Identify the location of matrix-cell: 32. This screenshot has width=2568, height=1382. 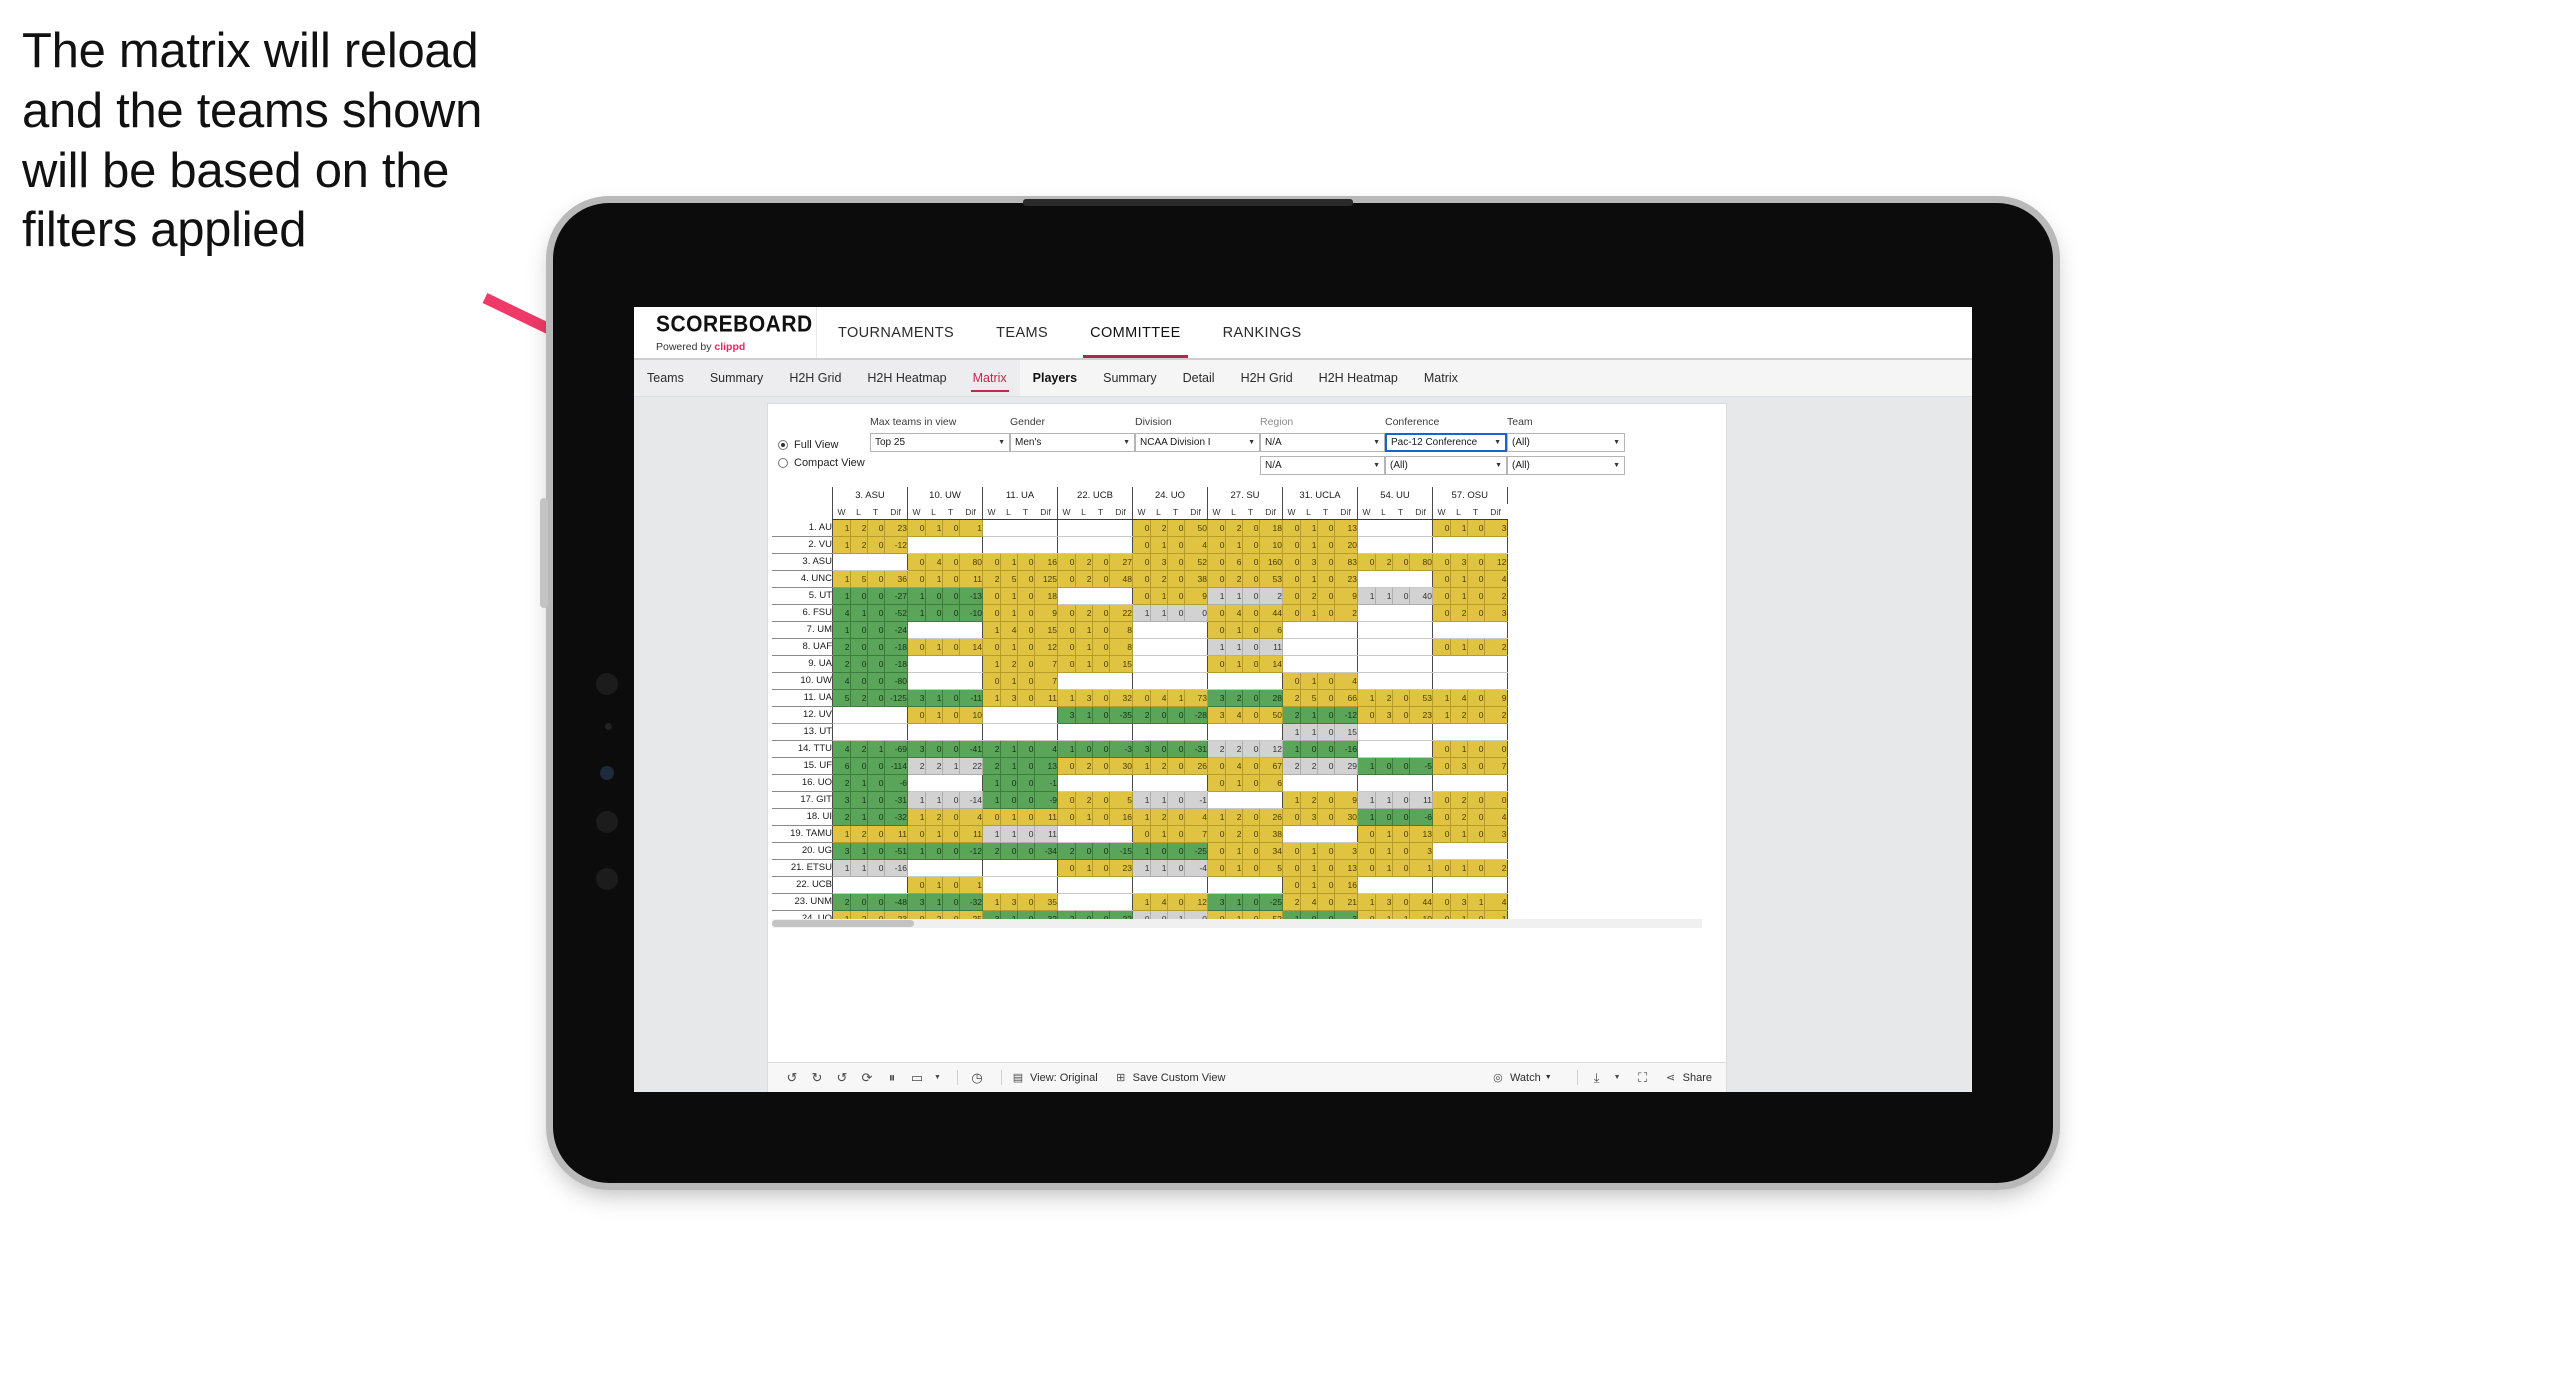
(1121, 698).